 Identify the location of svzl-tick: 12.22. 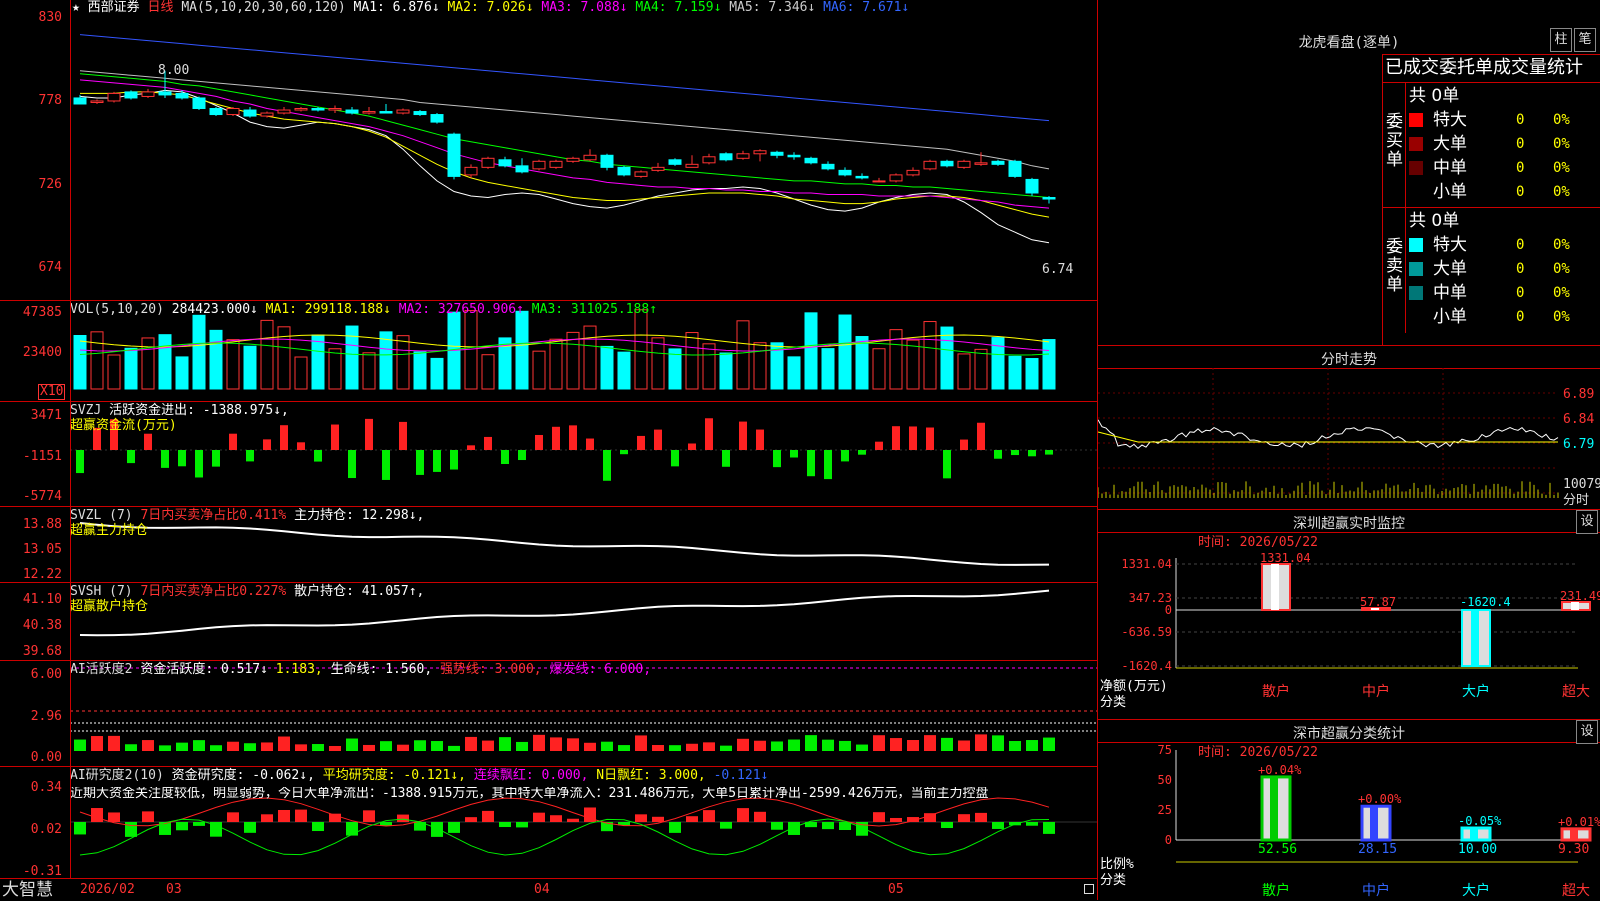
(42, 574).